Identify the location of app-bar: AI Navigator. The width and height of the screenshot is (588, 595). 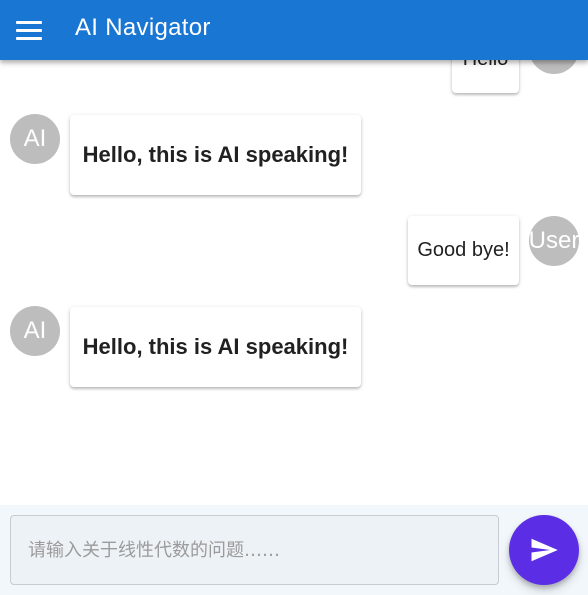
(294, 30).